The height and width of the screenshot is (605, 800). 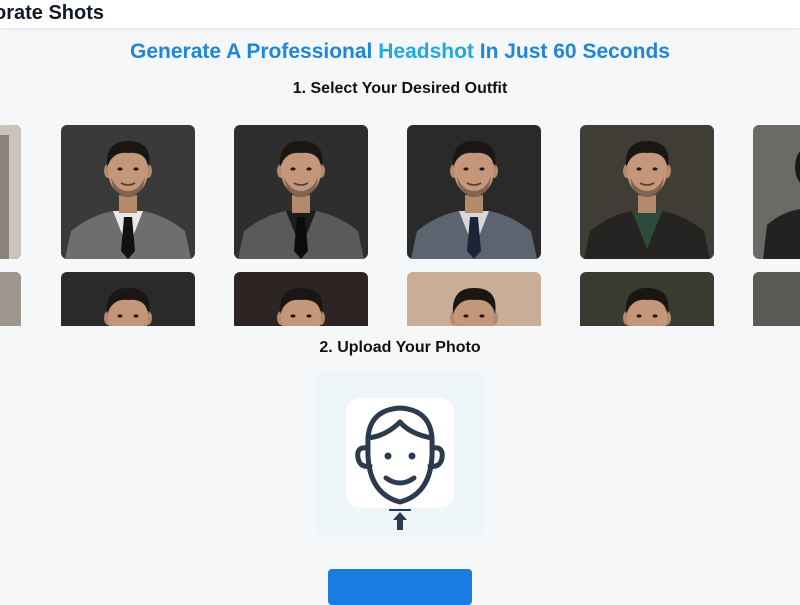 I want to click on step-2-title: 2. Upload Your Photo, so click(x=400, y=347).